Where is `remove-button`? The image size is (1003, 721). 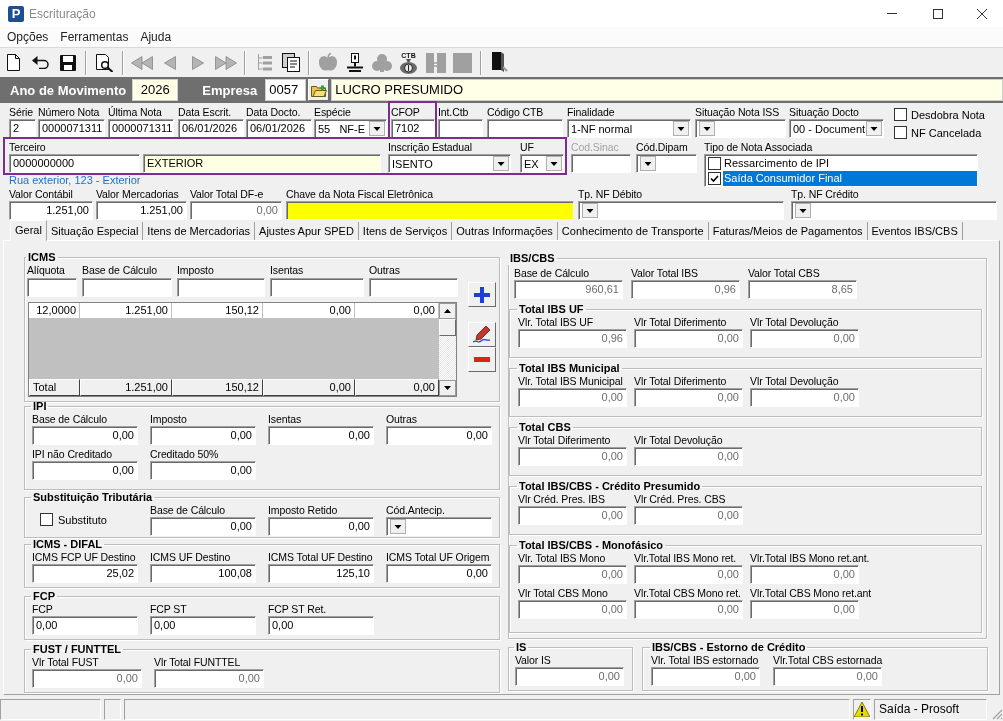
remove-button is located at coordinates (482, 359).